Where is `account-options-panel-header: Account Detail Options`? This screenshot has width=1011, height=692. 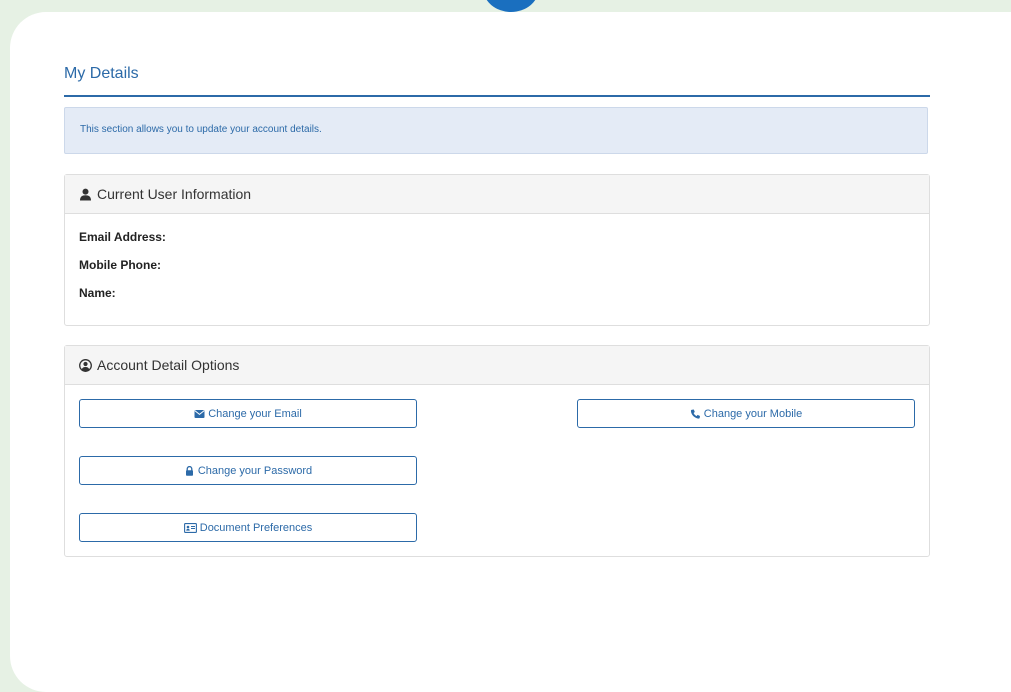 account-options-panel-header: Account Detail Options is located at coordinates (497, 365).